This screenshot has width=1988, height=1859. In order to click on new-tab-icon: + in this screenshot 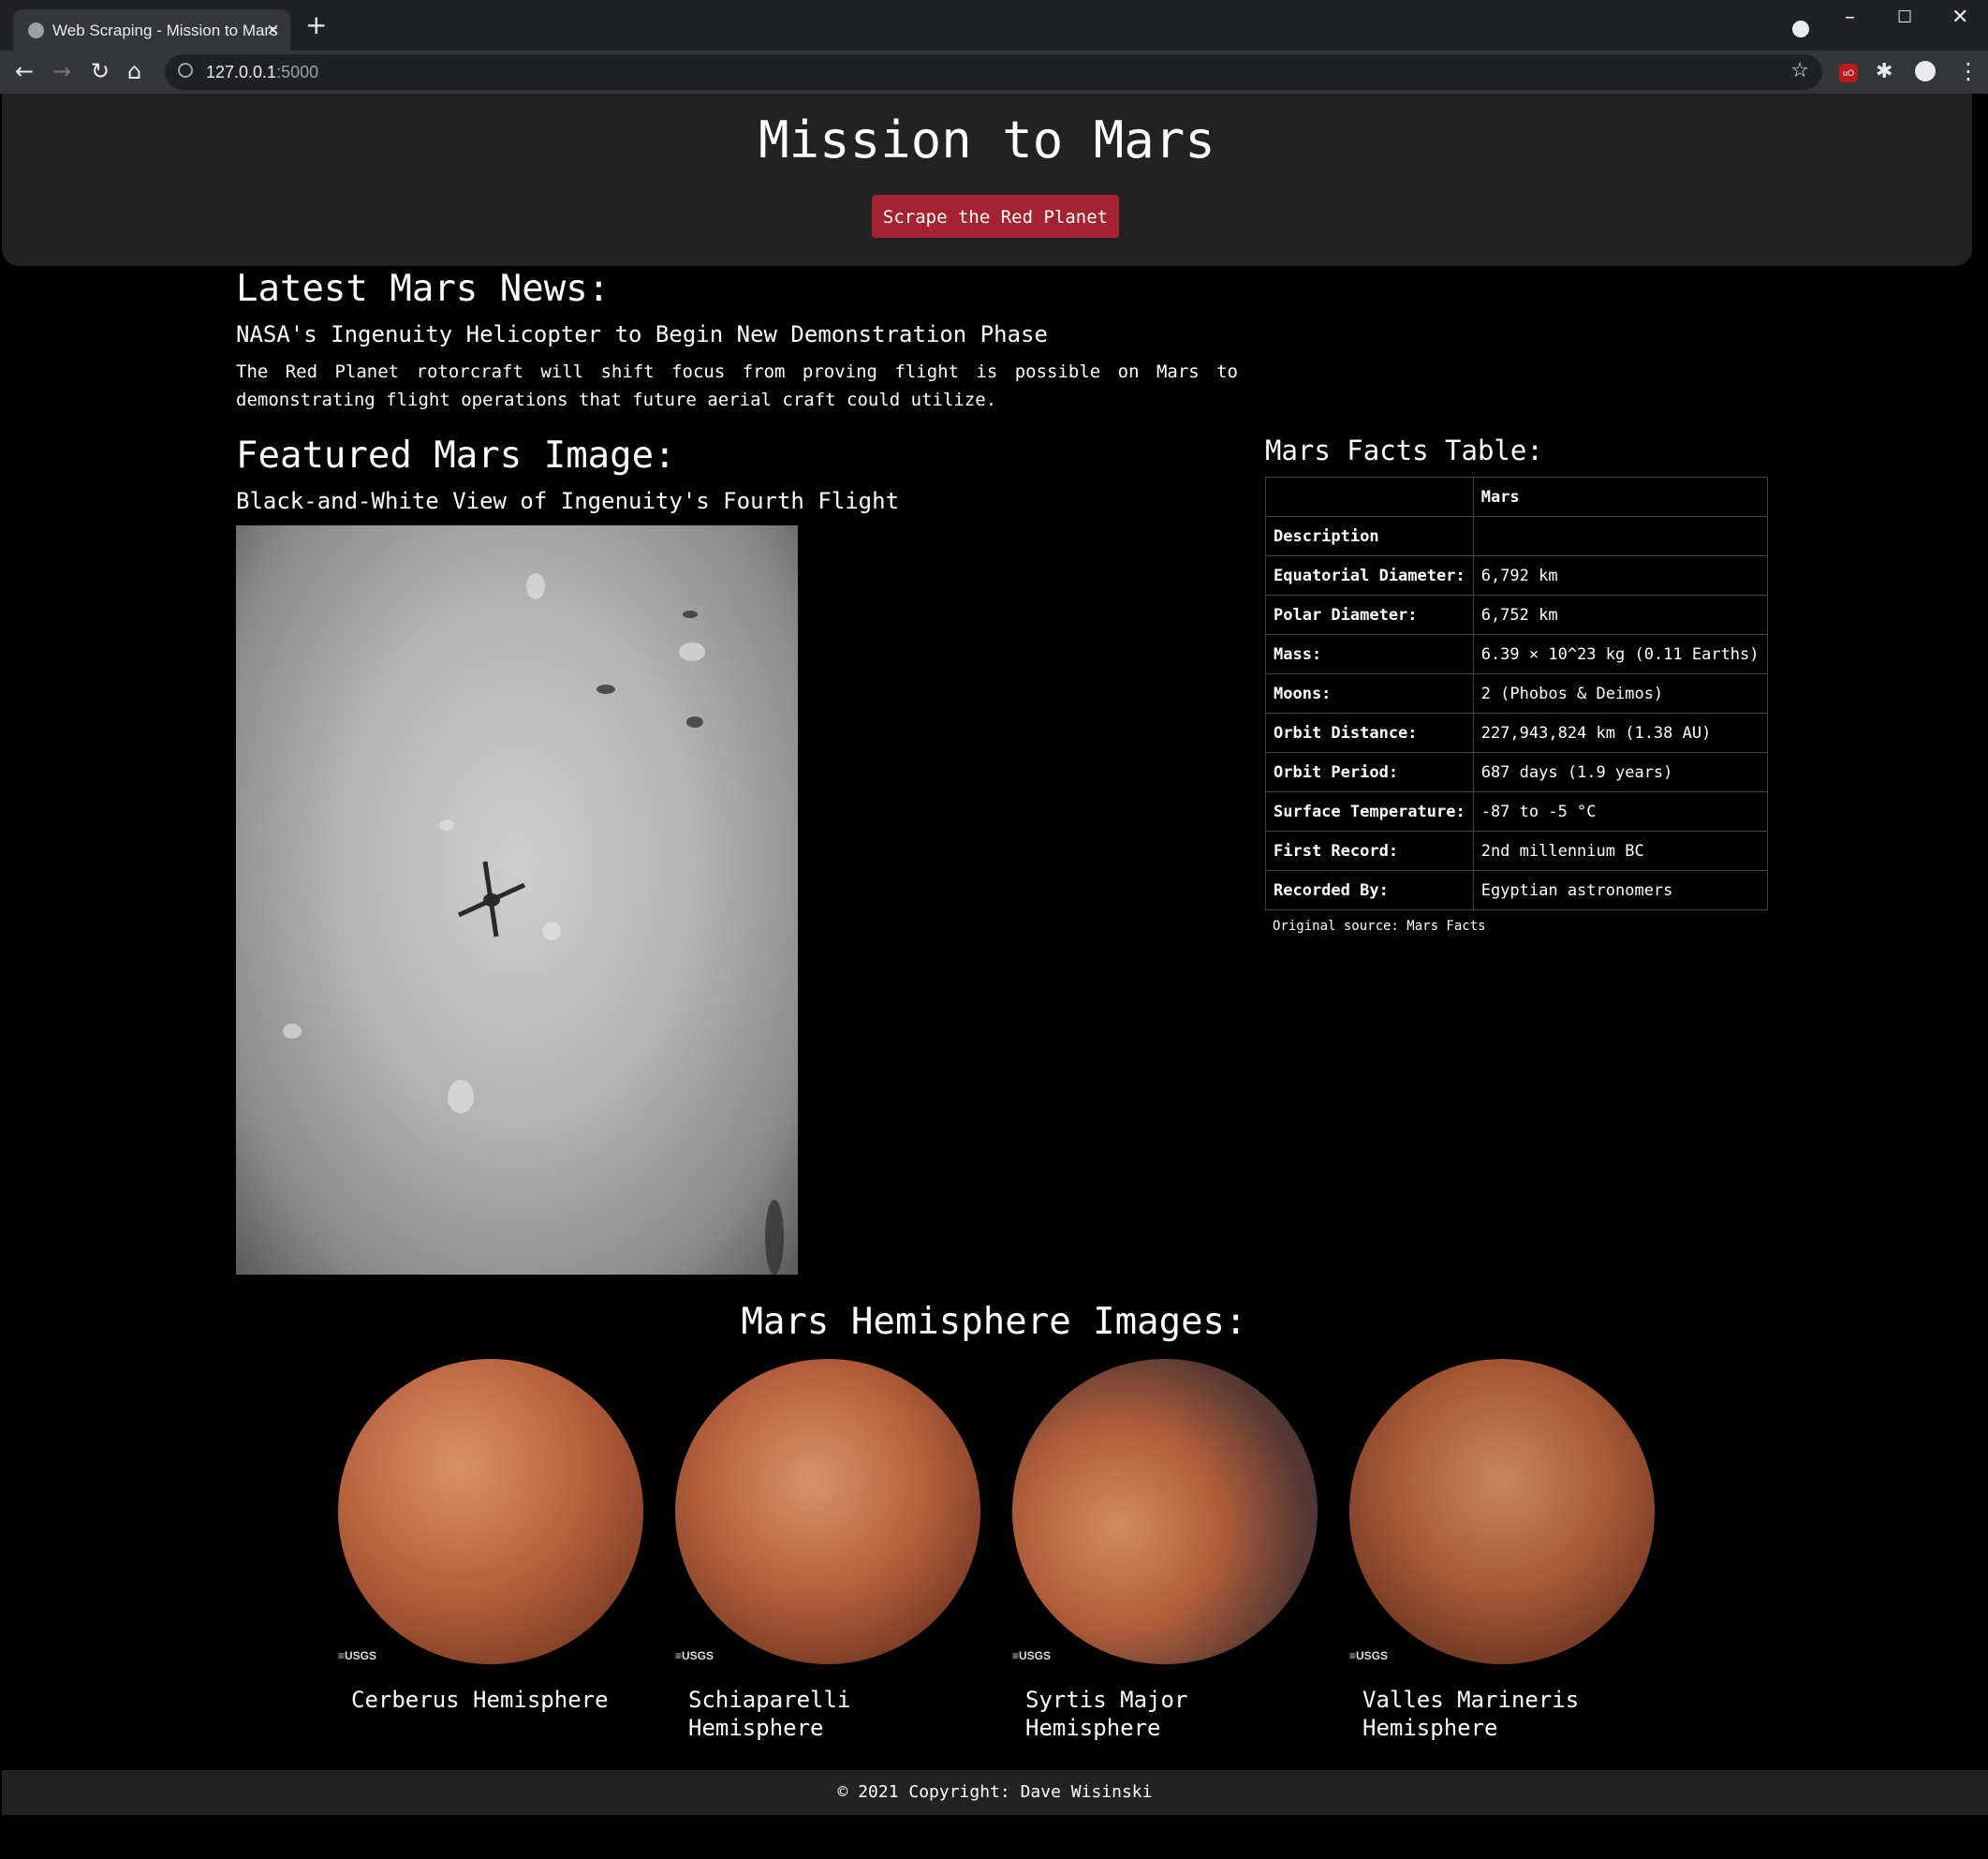, I will do `click(316, 25)`.